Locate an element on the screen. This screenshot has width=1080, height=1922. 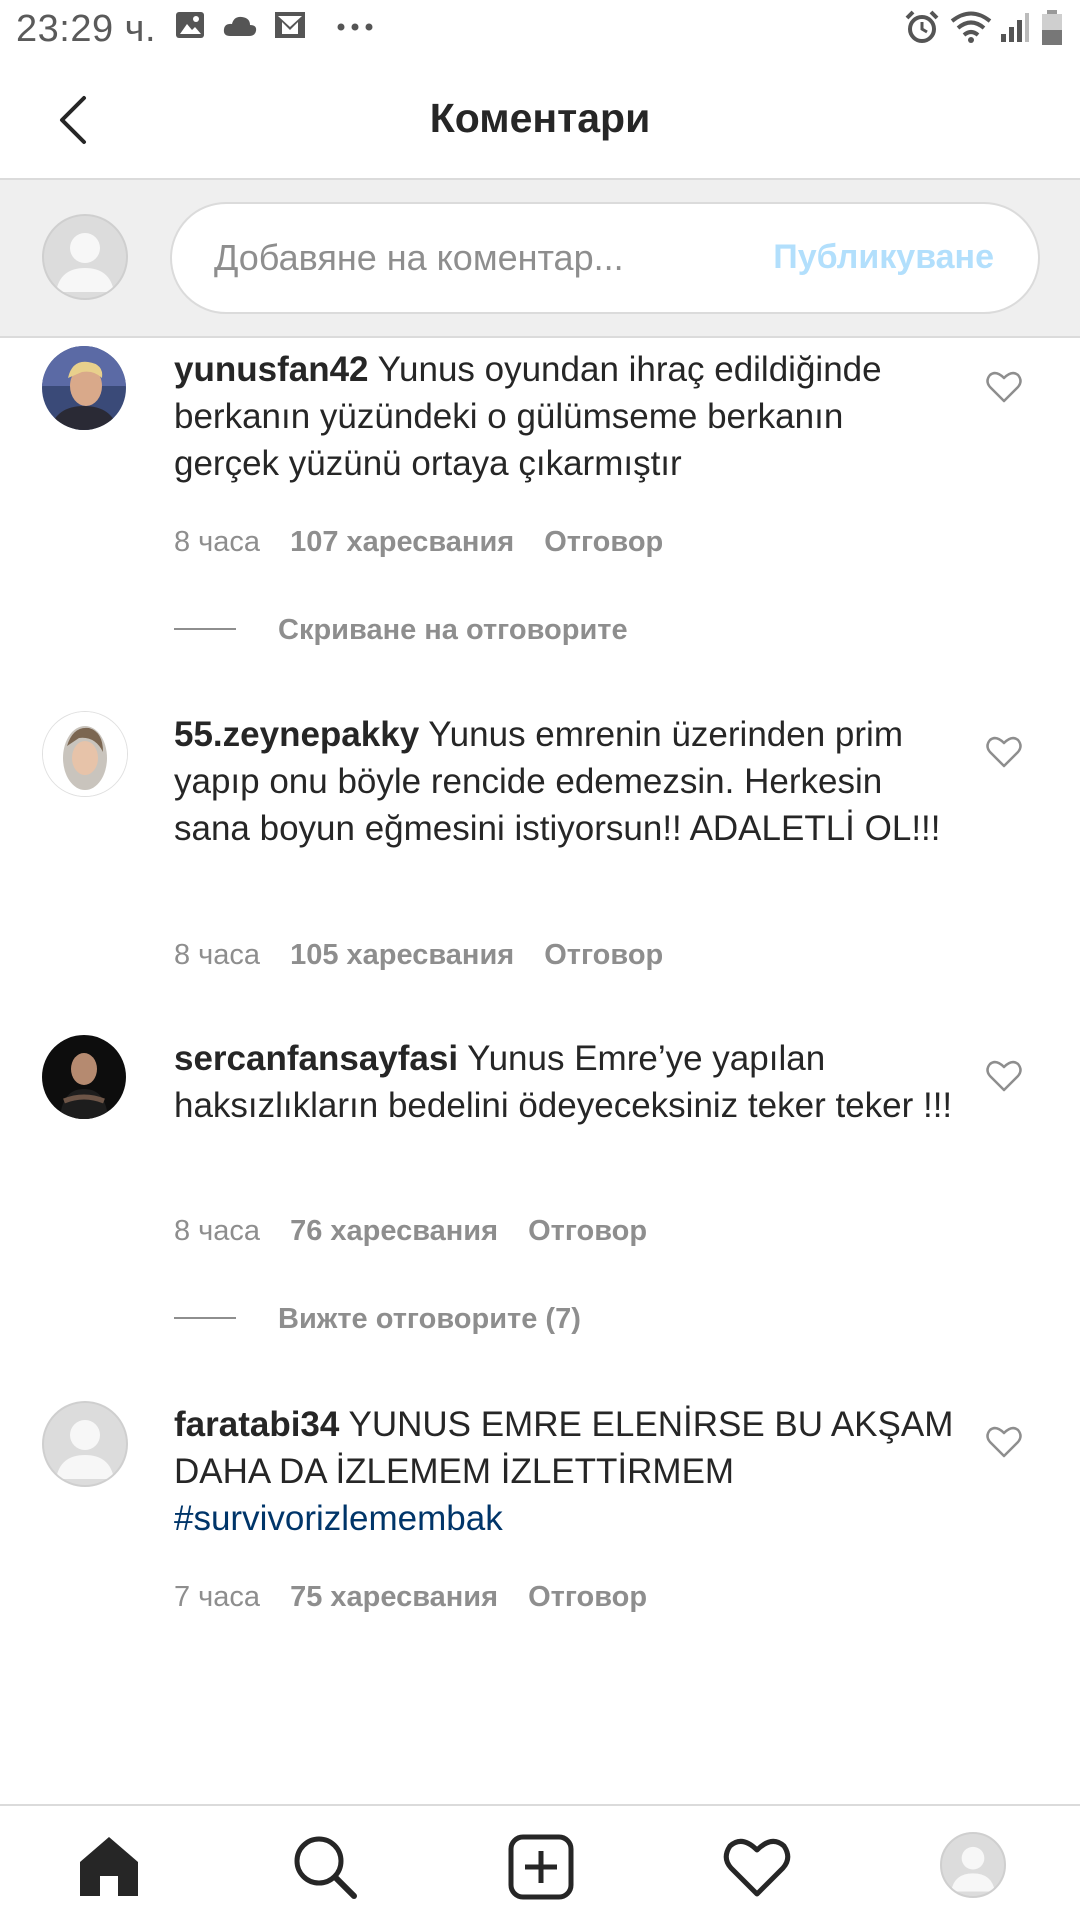
page-title: Коментари is located at coordinates (540, 118).